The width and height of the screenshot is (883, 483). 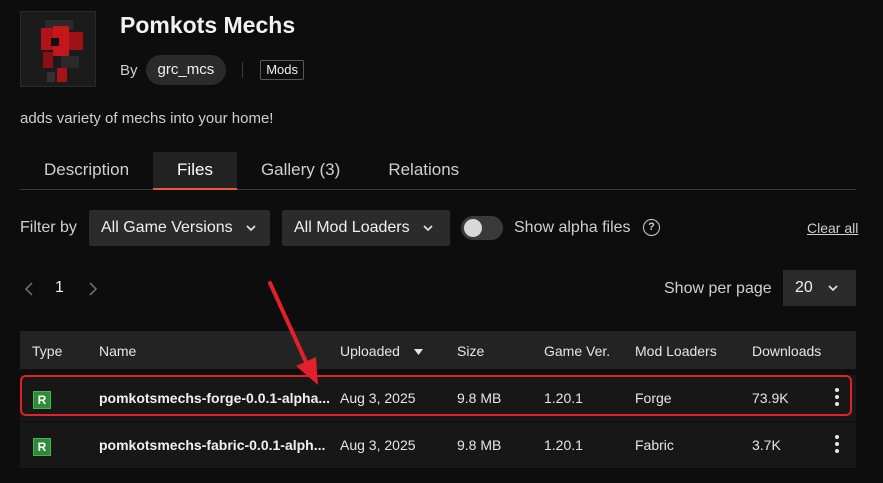 I want to click on tab-relations: Relations, so click(x=423, y=171).